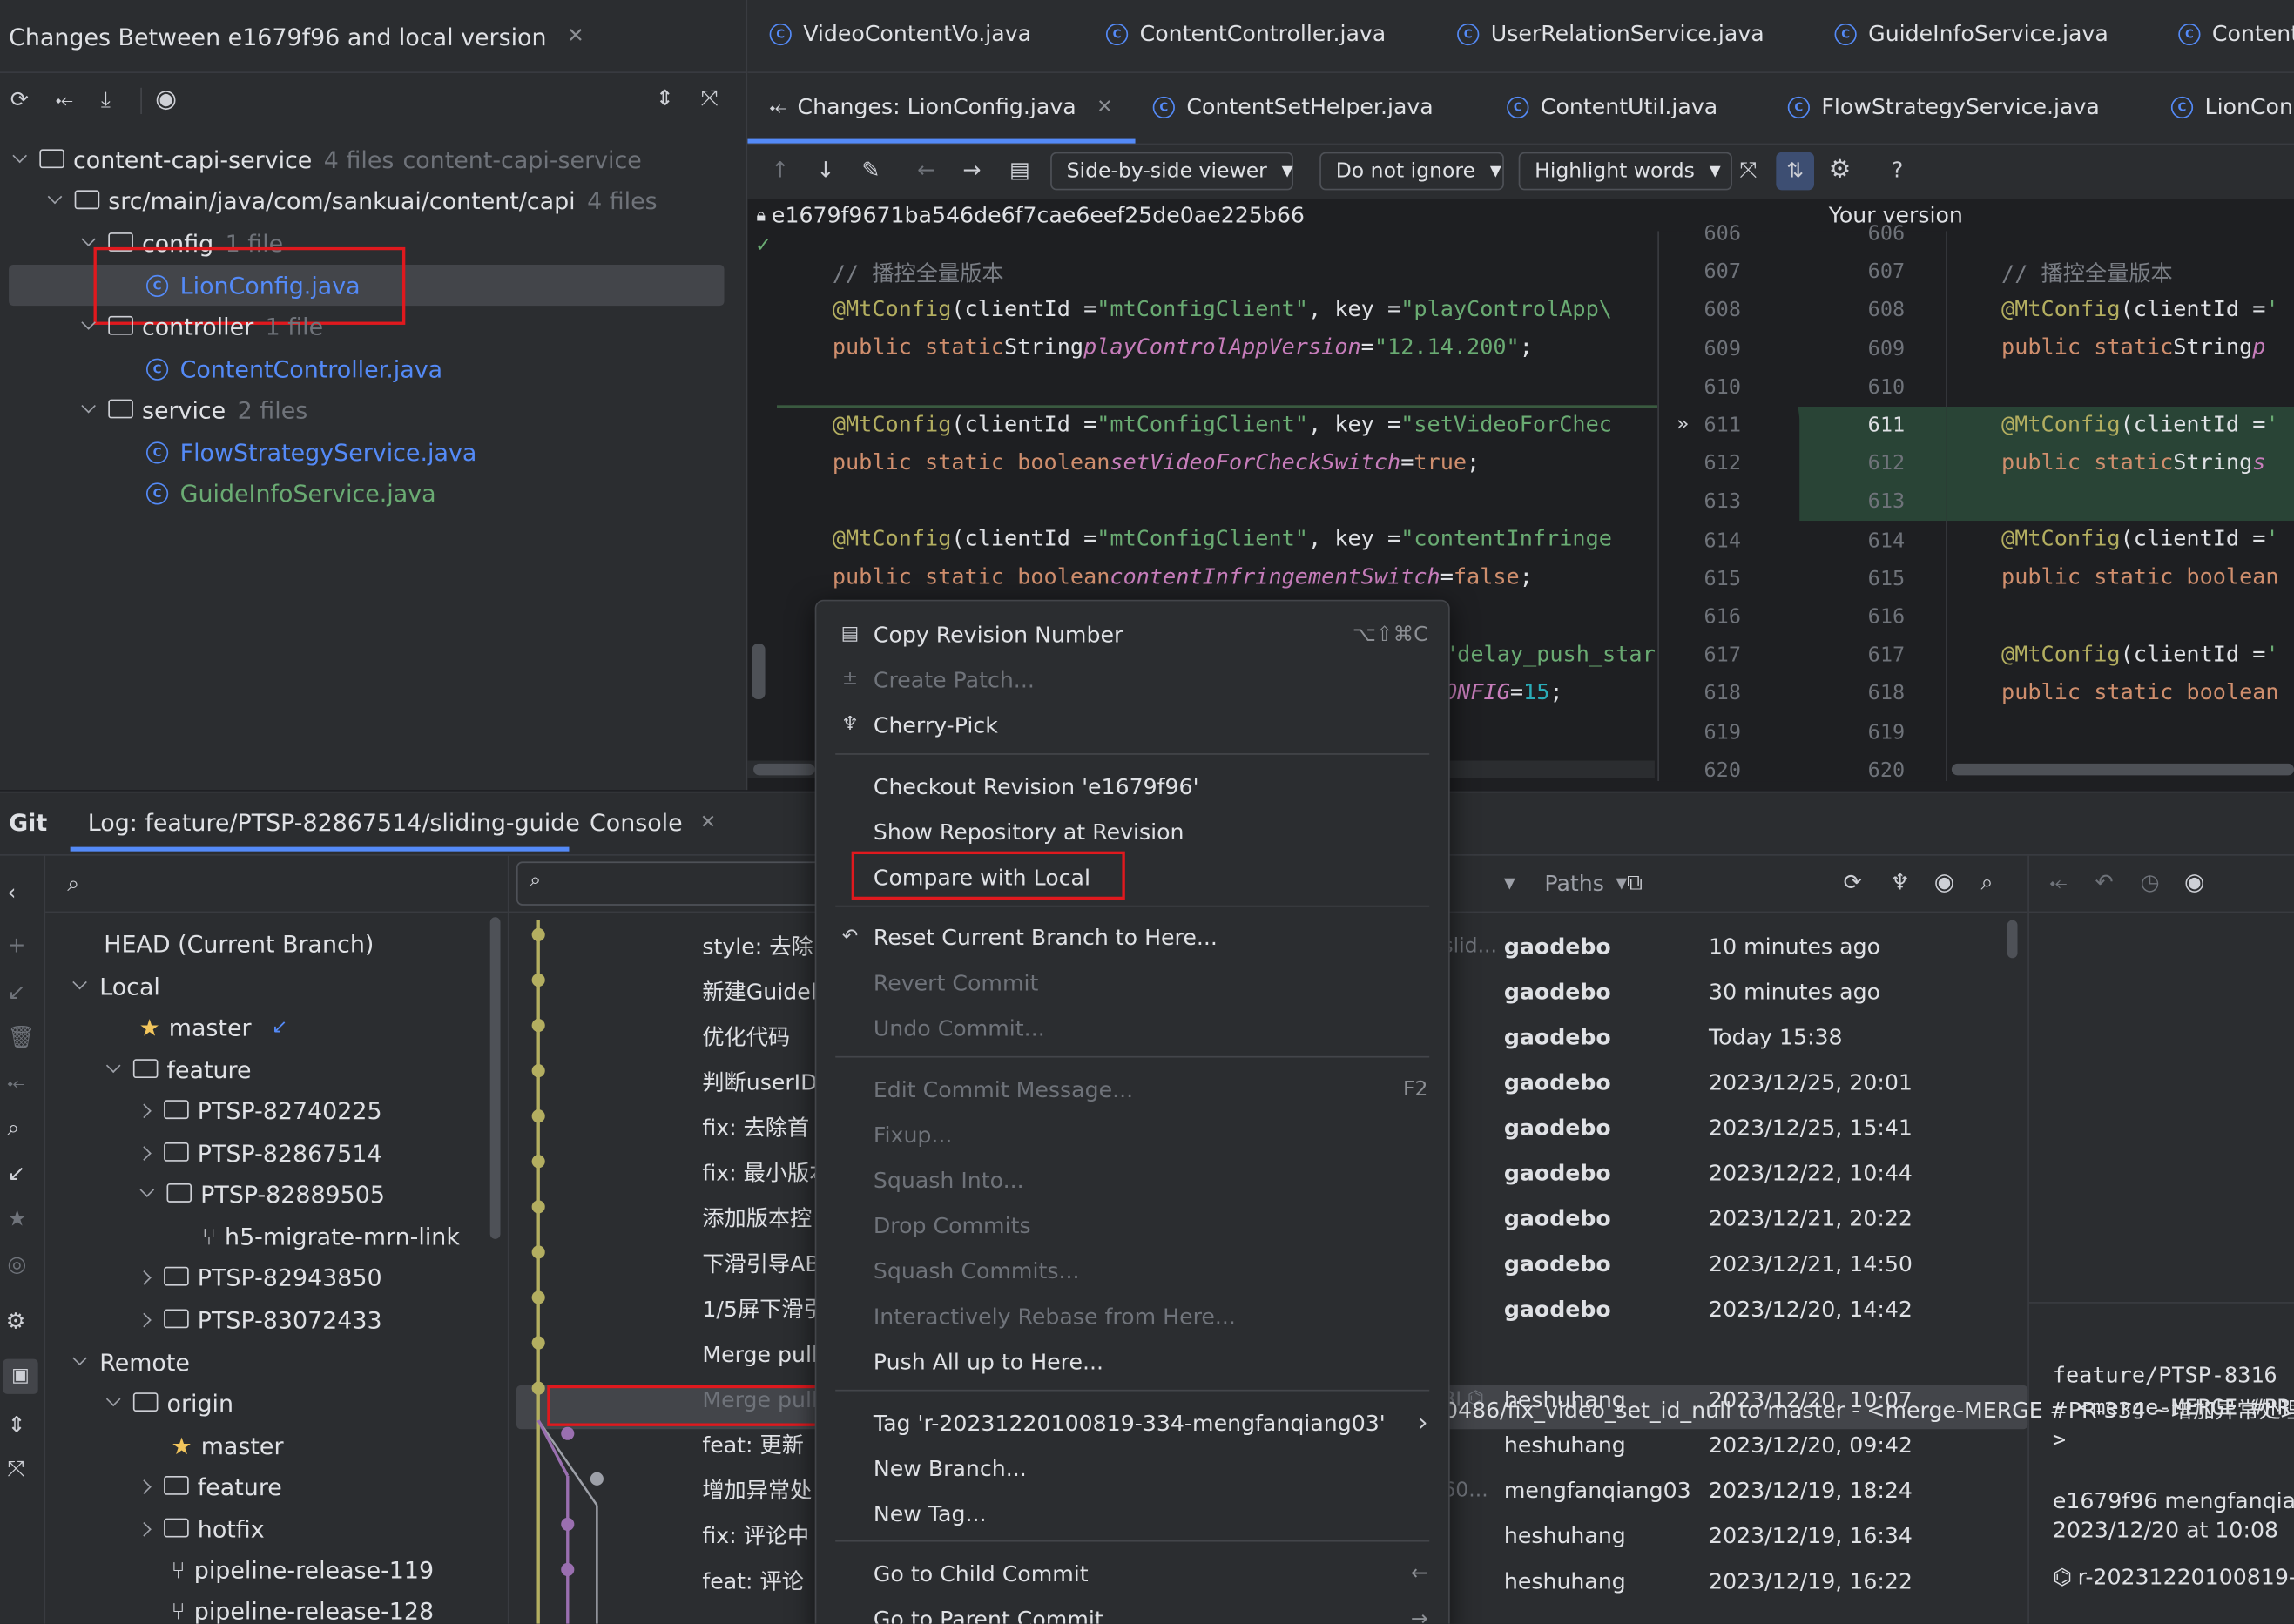  Describe the element at coordinates (116, 985) in the screenshot. I see `branch-group-local: Local` at that location.